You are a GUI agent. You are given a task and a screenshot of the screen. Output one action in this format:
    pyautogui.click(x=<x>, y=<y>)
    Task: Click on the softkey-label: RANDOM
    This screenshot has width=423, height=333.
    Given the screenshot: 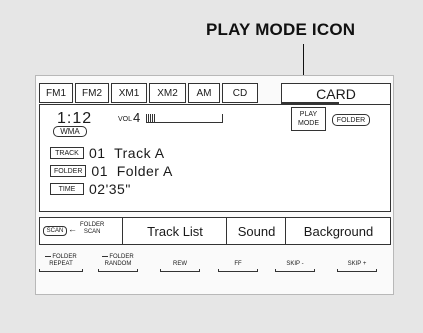 What is the action you would take?
    pyautogui.click(x=118, y=264)
    